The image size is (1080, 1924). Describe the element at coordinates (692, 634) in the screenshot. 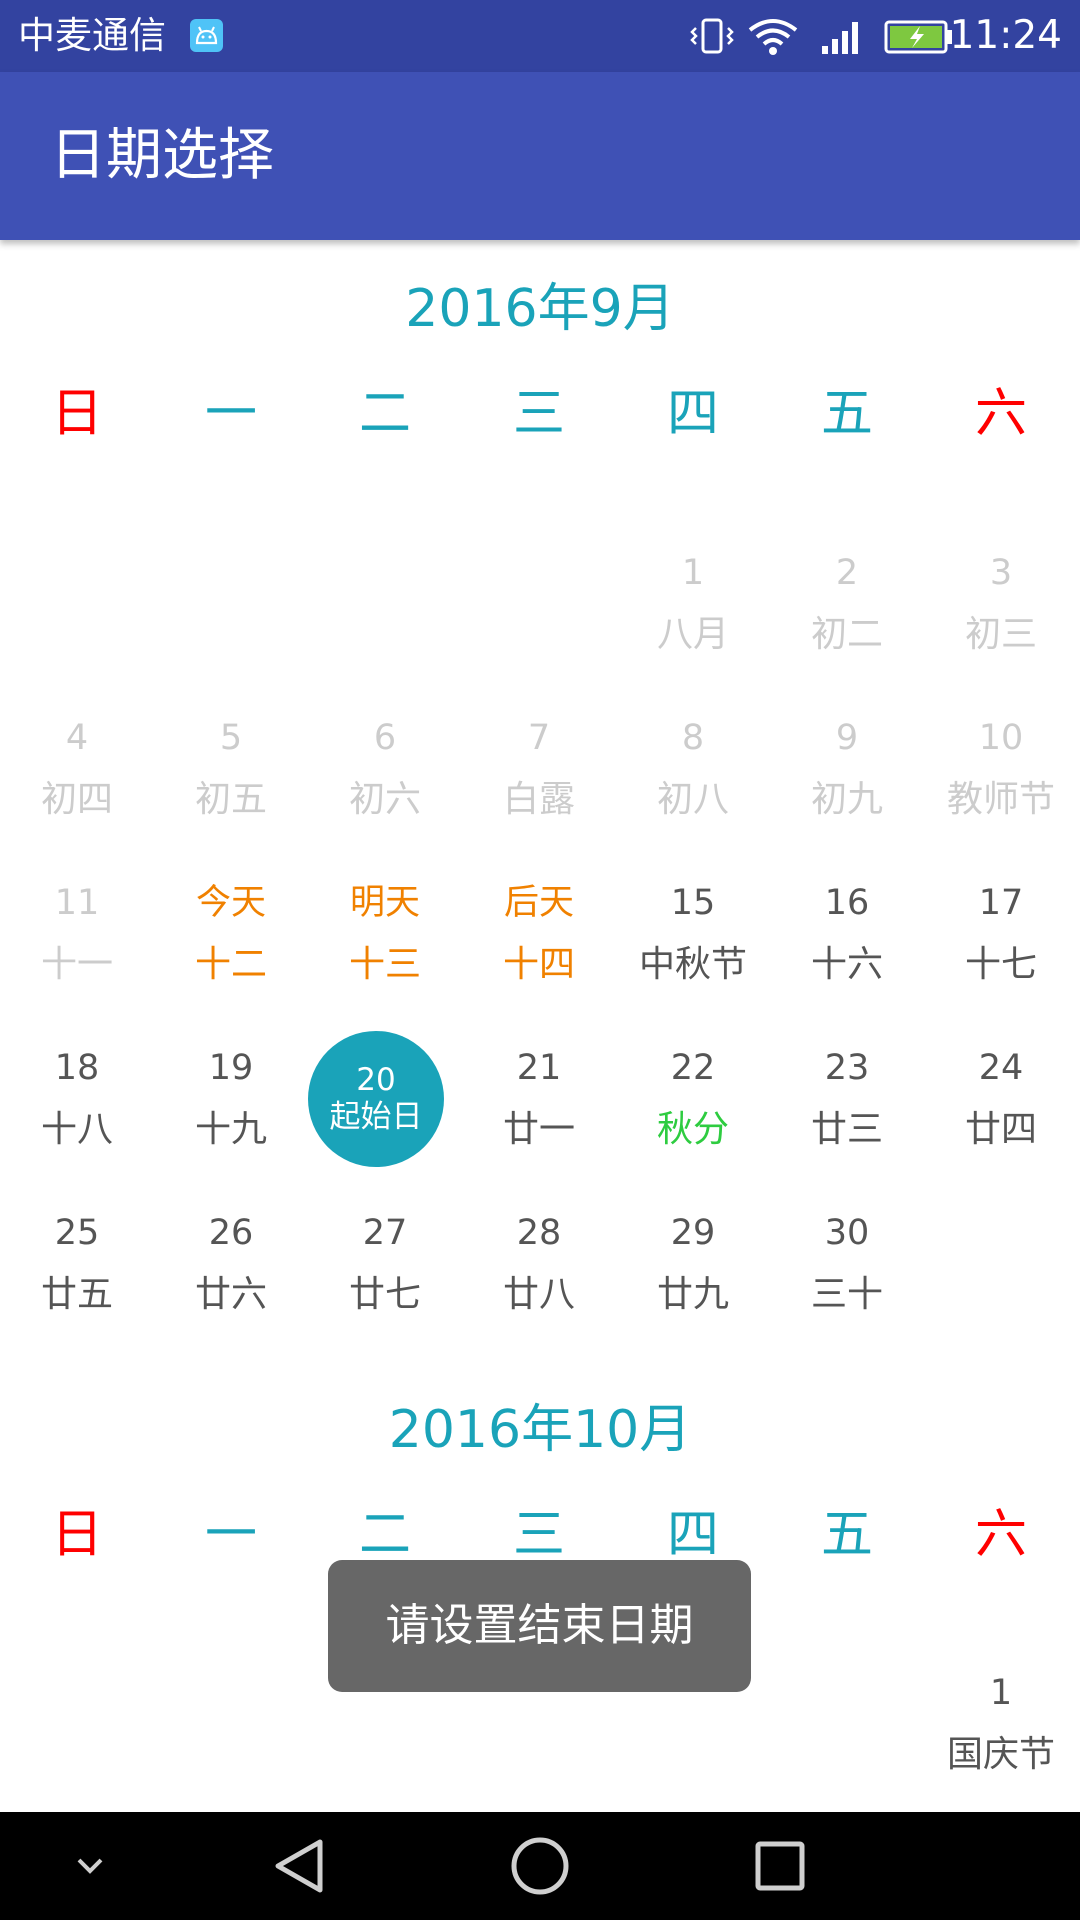

I see `lunar-label: 八月` at that location.